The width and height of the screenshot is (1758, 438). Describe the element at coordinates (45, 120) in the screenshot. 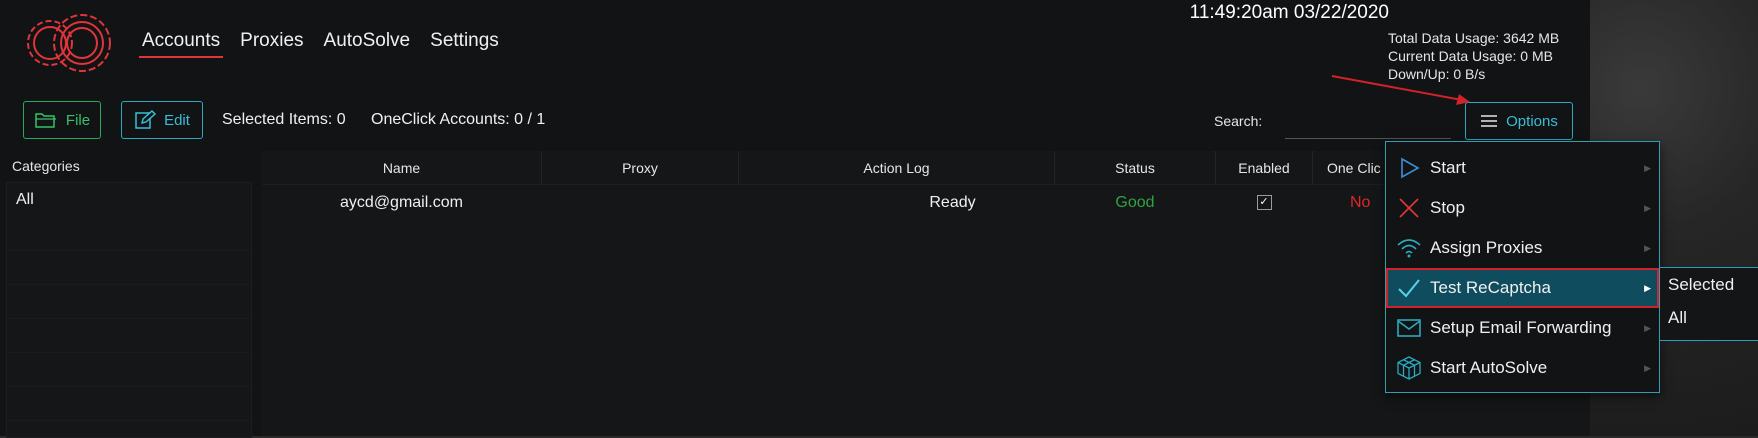

I see `folder-icon` at that location.